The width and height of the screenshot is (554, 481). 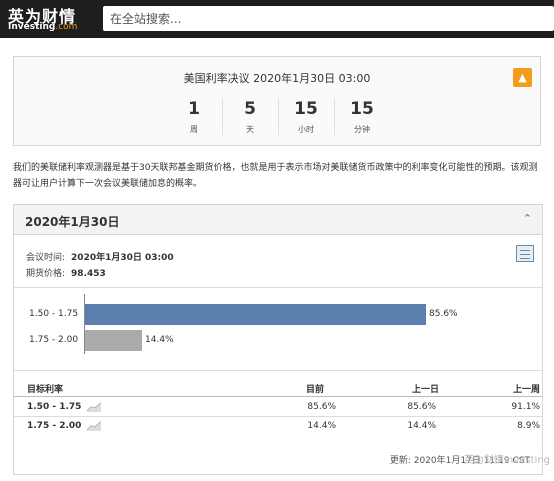 I want to click on search-box, so click(x=328, y=18).